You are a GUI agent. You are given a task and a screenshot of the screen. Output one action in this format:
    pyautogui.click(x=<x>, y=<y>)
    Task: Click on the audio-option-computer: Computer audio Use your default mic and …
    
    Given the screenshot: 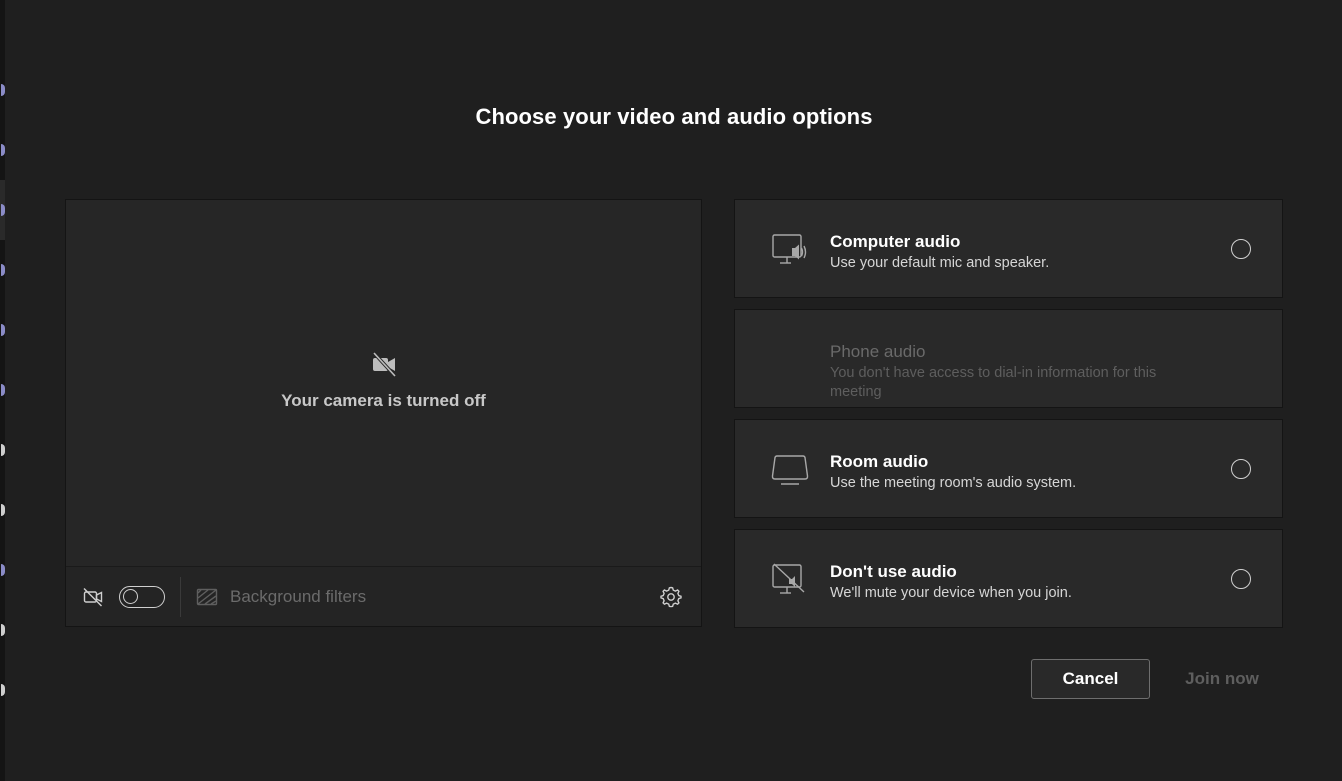 What is the action you would take?
    pyautogui.click(x=1008, y=248)
    